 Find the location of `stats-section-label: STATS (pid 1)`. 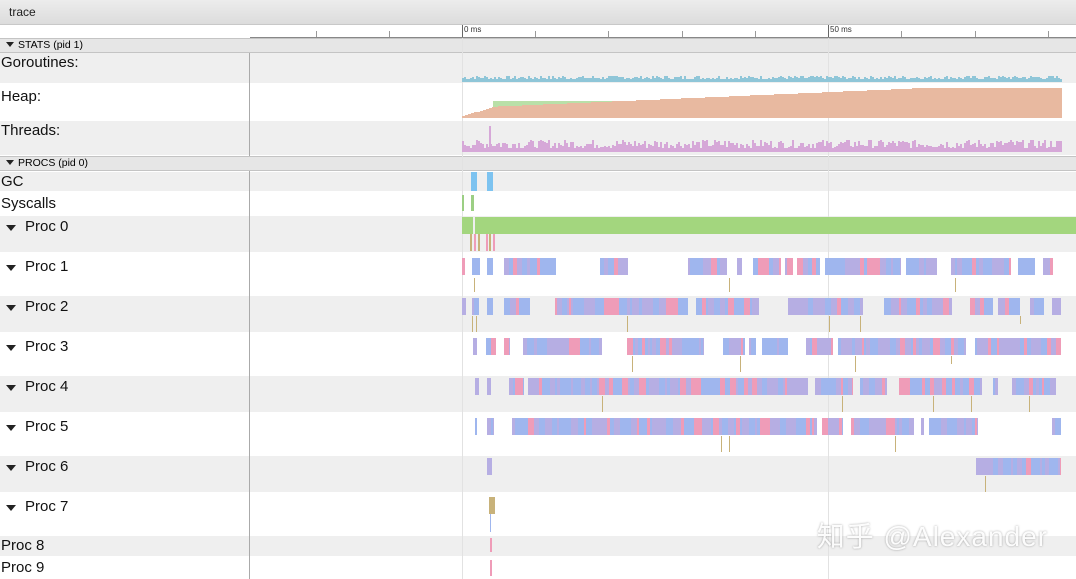

stats-section-label: STATS (pid 1) is located at coordinates (50, 45).